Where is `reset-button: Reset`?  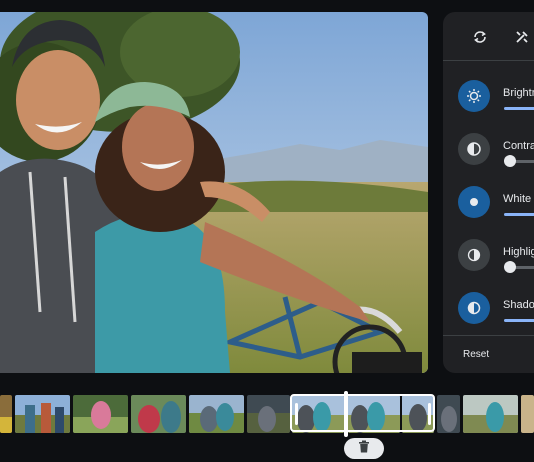 reset-button: Reset is located at coordinates (476, 354).